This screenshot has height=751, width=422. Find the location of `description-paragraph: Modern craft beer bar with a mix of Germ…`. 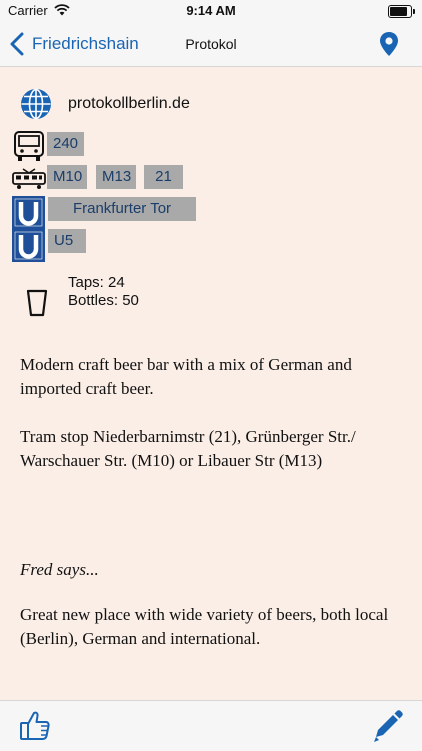

description-paragraph: Modern craft beer bar with a mix of Germ… is located at coordinates (186, 376).